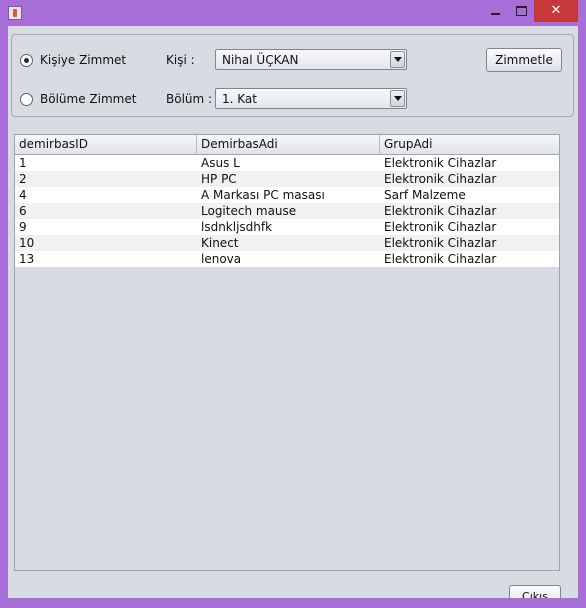 The width and height of the screenshot is (586, 608). What do you see at coordinates (27, 259) in the screenshot?
I see `table-cell: 13` at bounding box center [27, 259].